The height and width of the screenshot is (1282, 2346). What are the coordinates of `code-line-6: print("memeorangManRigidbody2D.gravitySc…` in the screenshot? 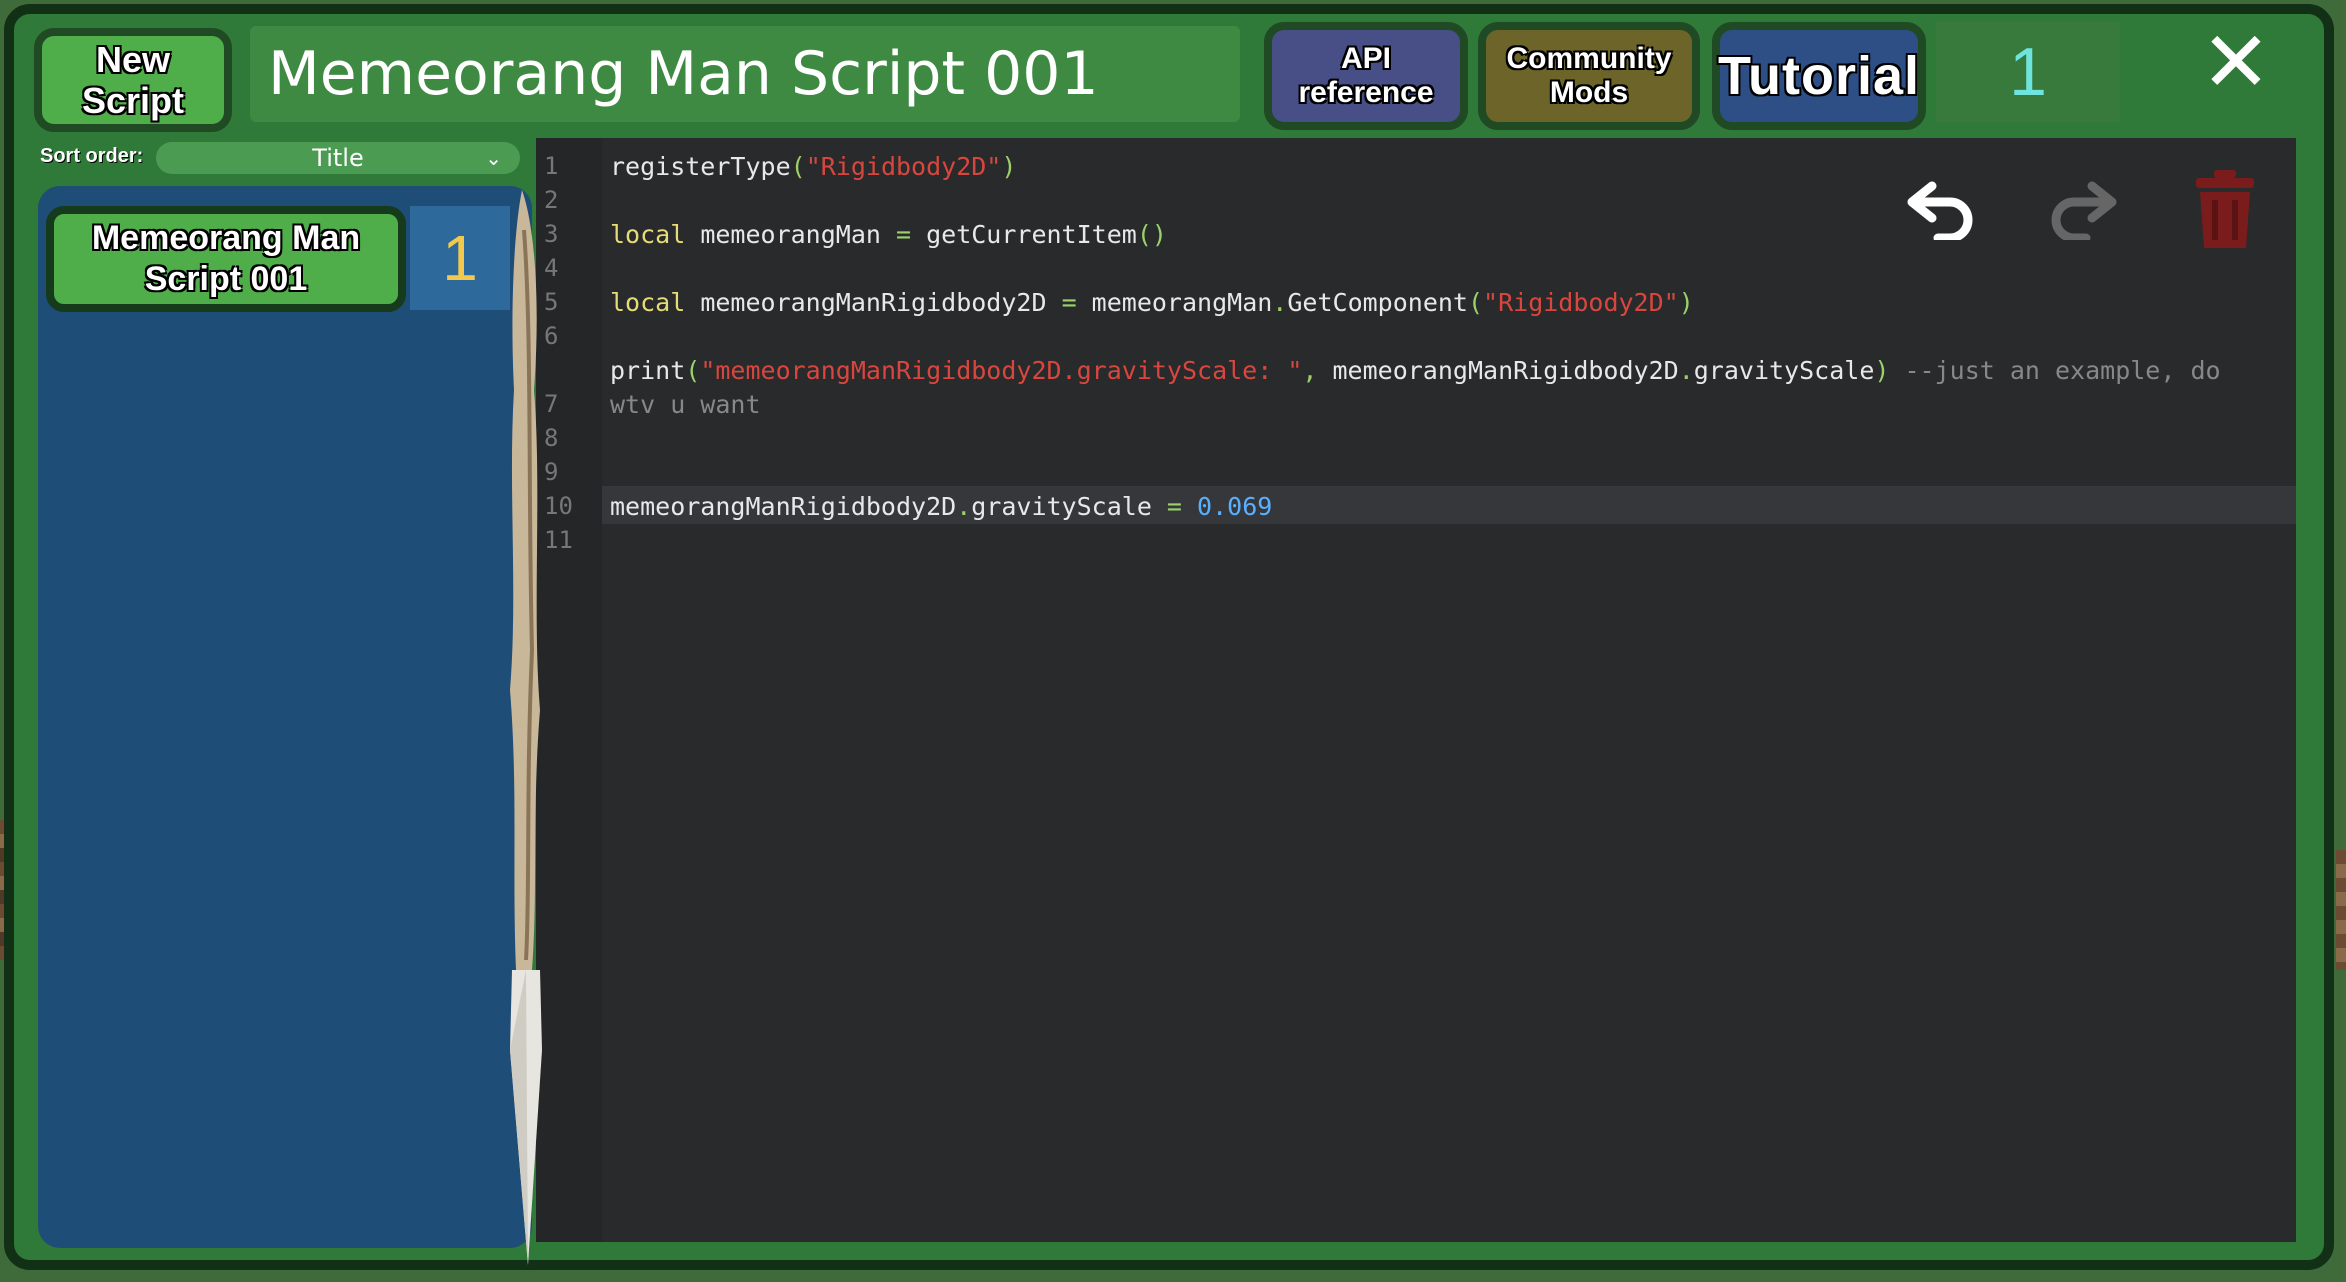 It's located at (1415, 370).